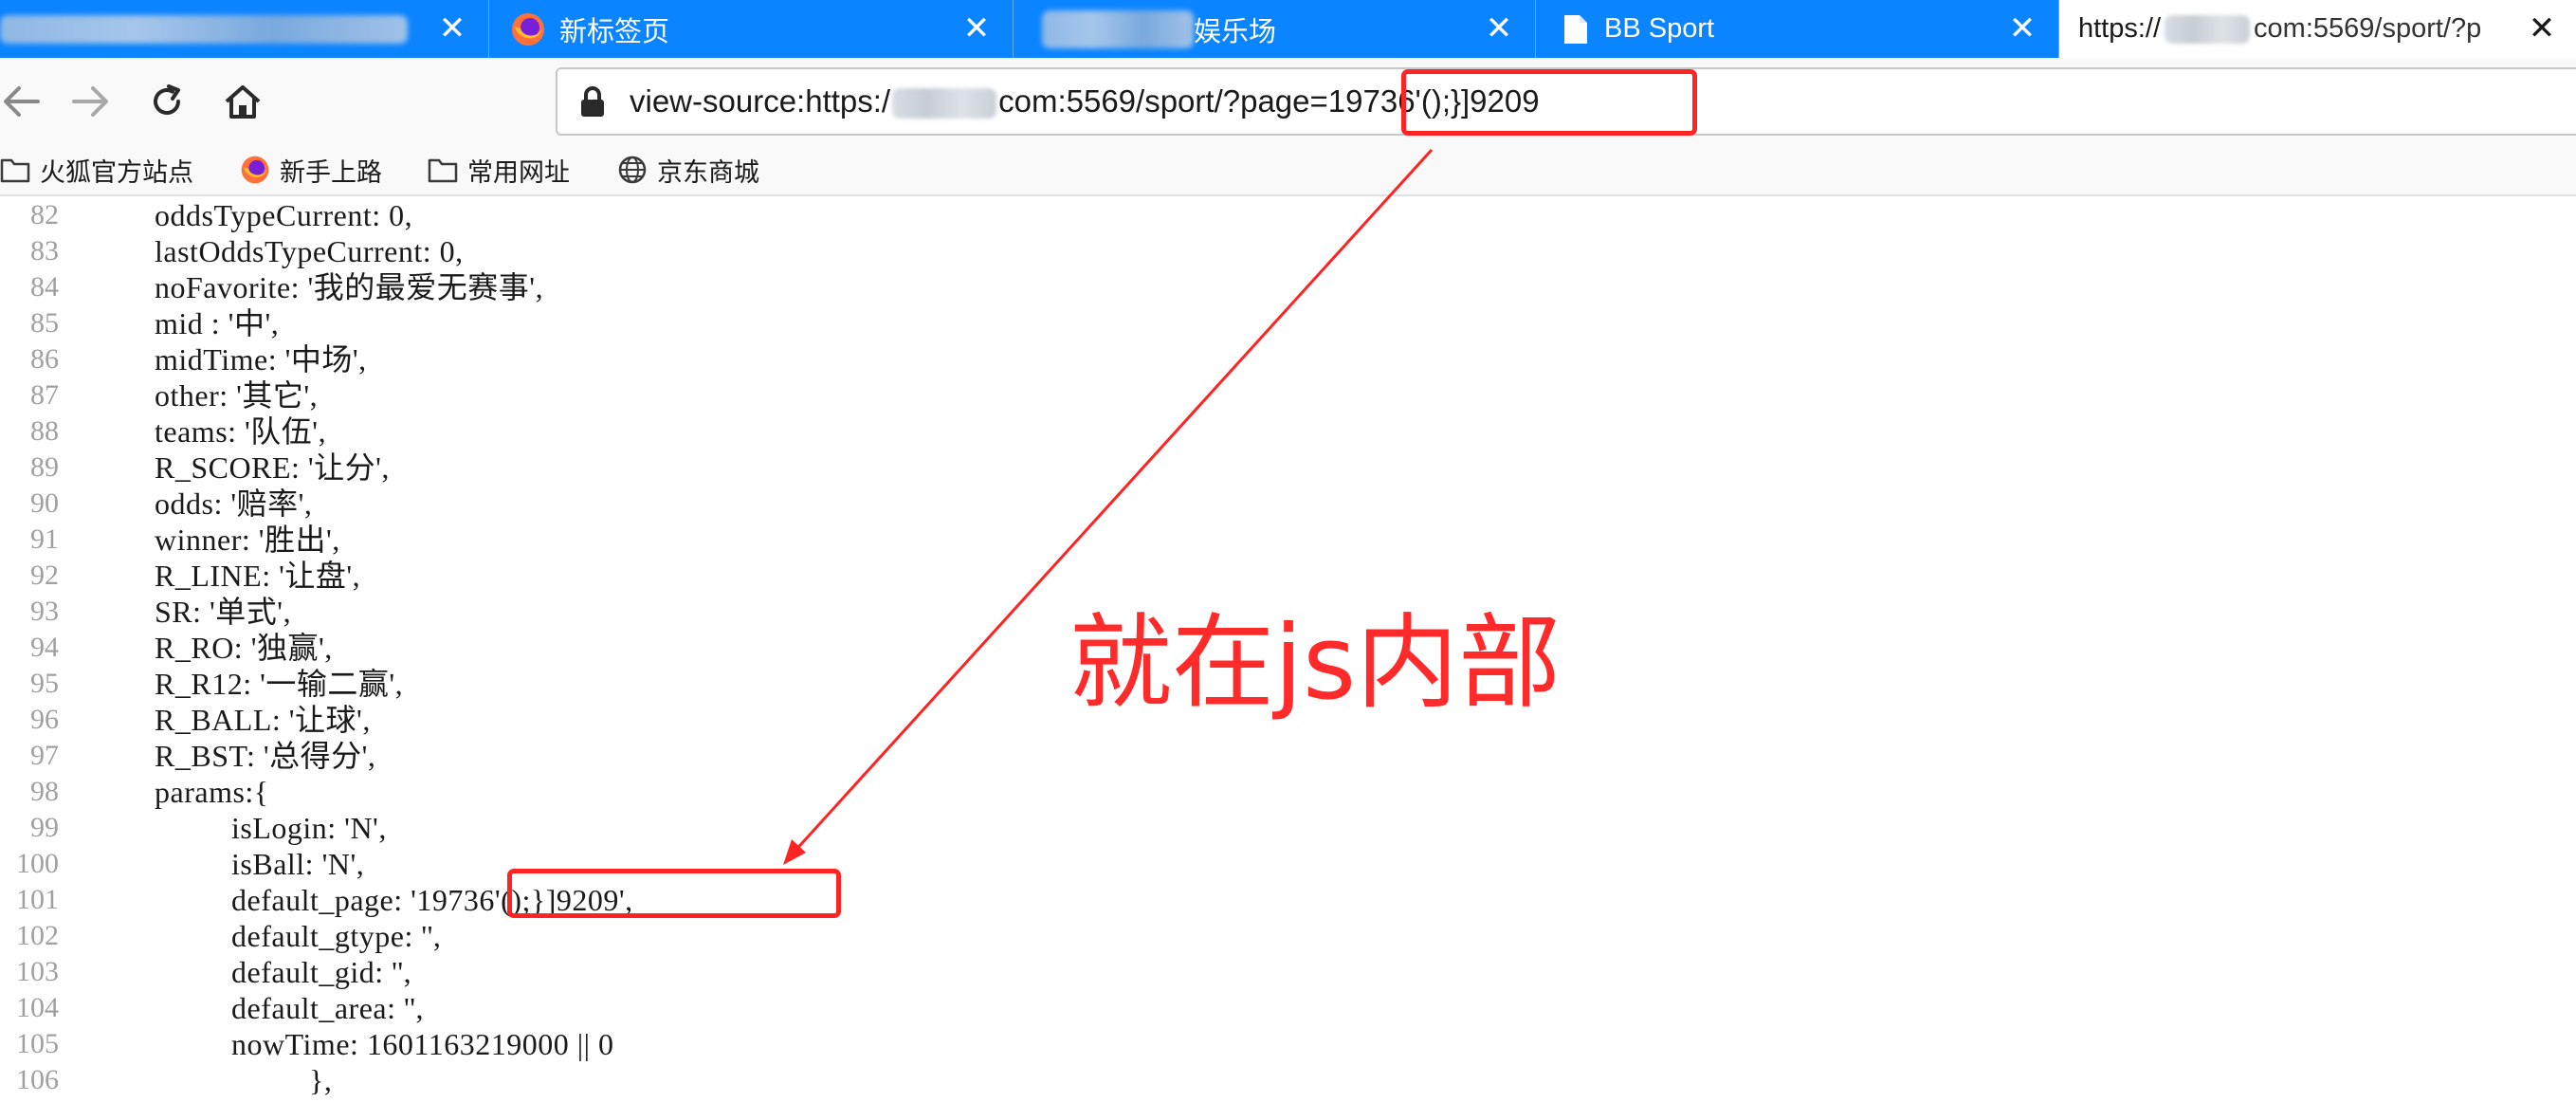 The width and height of the screenshot is (2576, 1102). What do you see at coordinates (1288, 287) in the screenshot?
I see `source-line: 84 noFavorite: '我的最爱无赛事',` at bounding box center [1288, 287].